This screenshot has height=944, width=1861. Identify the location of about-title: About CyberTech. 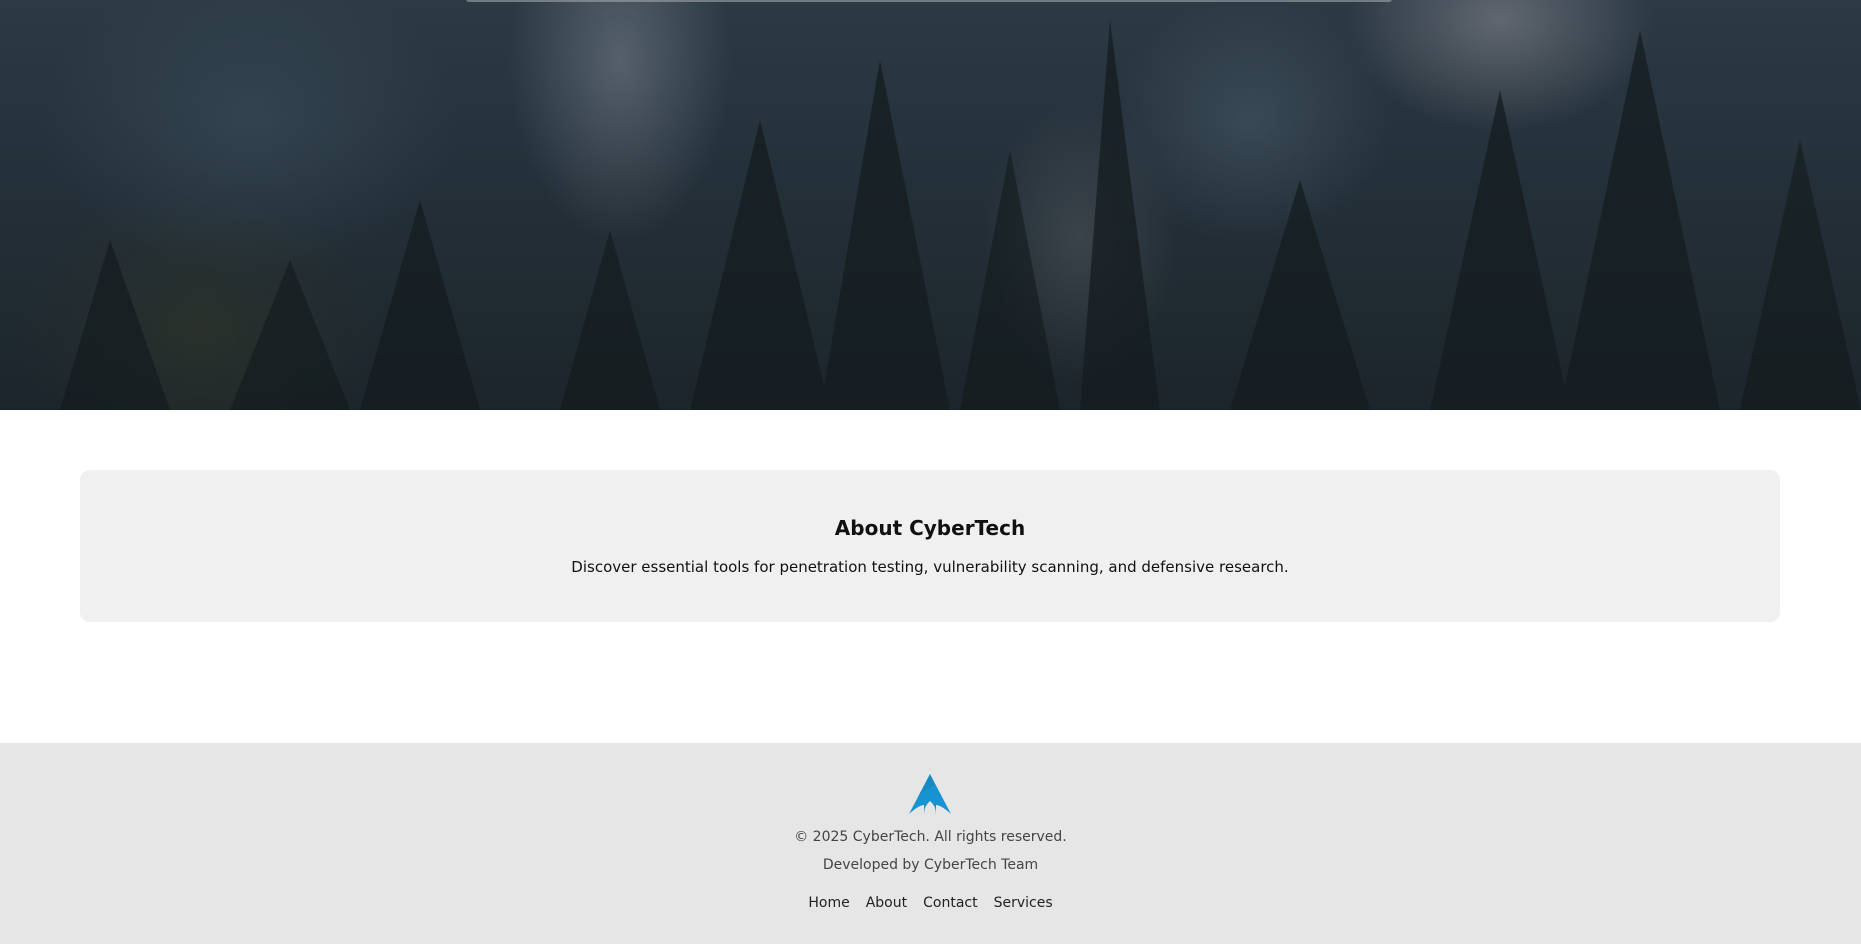
(930, 528).